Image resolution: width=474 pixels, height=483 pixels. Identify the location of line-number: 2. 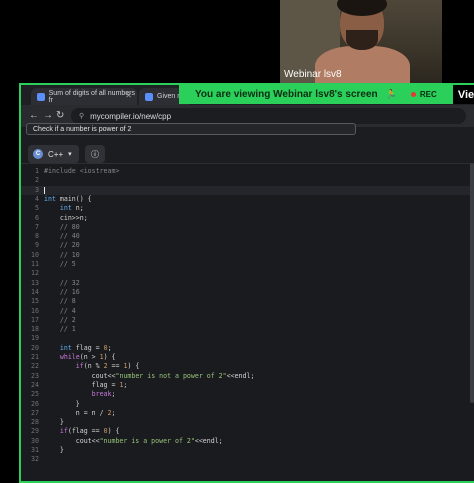
(37, 180).